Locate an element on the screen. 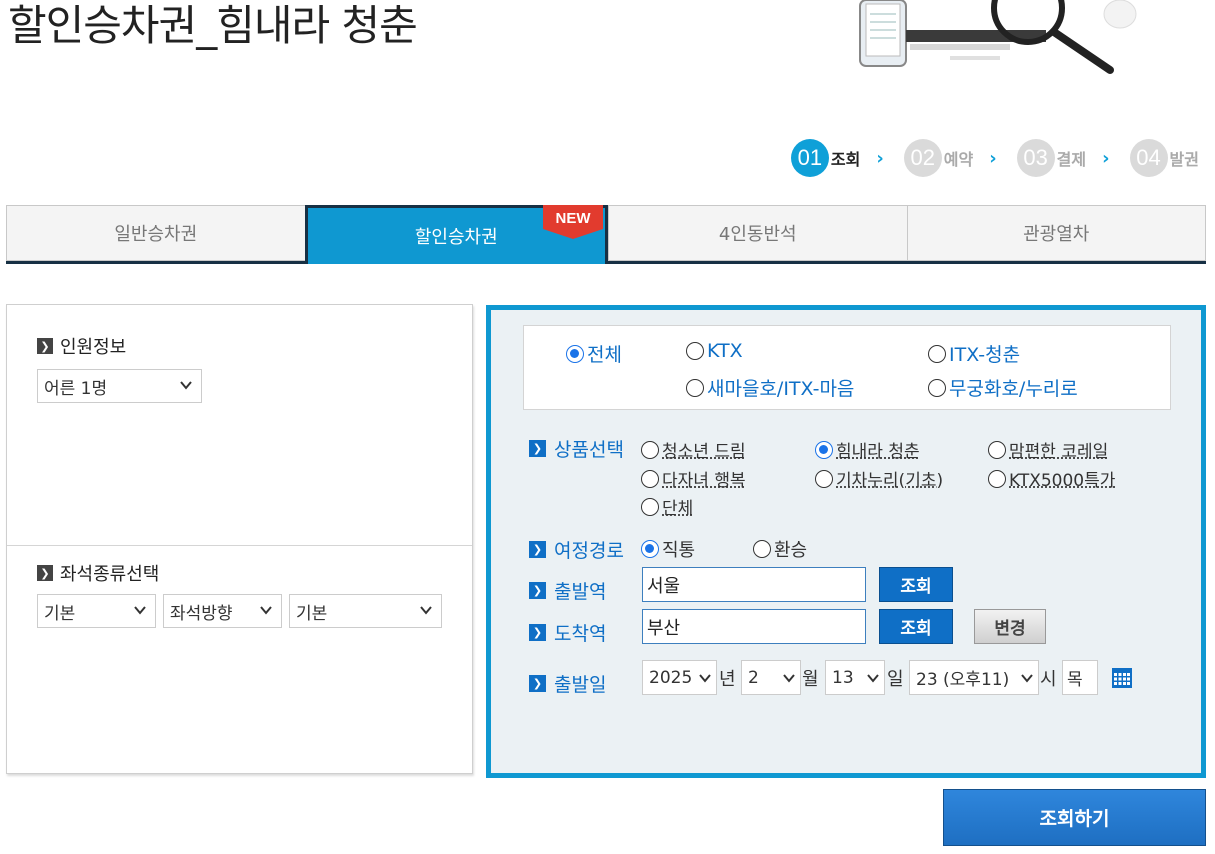 Image resolution: width=1215 pixels, height=854 pixels. progress-steps: 01 조회 › 02 예약 › 03 결제 › 04 발권 is located at coordinates (992, 158).